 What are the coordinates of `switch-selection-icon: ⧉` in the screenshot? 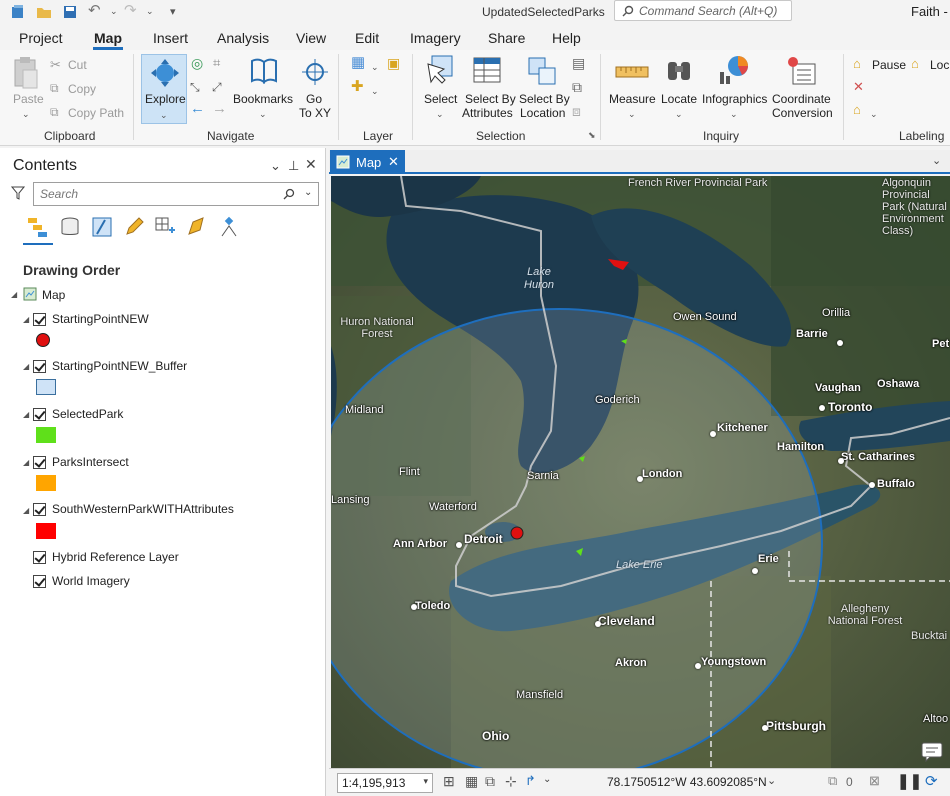 It's located at (577, 87).